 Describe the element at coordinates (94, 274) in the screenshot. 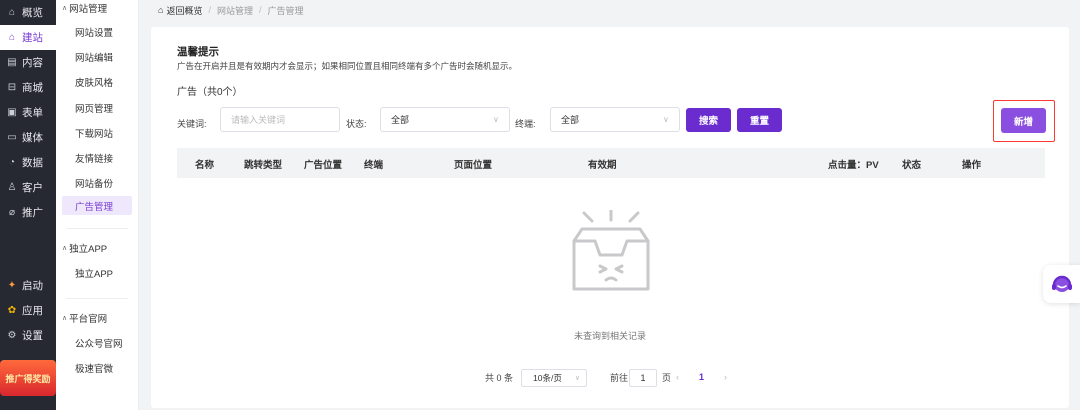

I see `sub-item-label: 独立APP` at that location.